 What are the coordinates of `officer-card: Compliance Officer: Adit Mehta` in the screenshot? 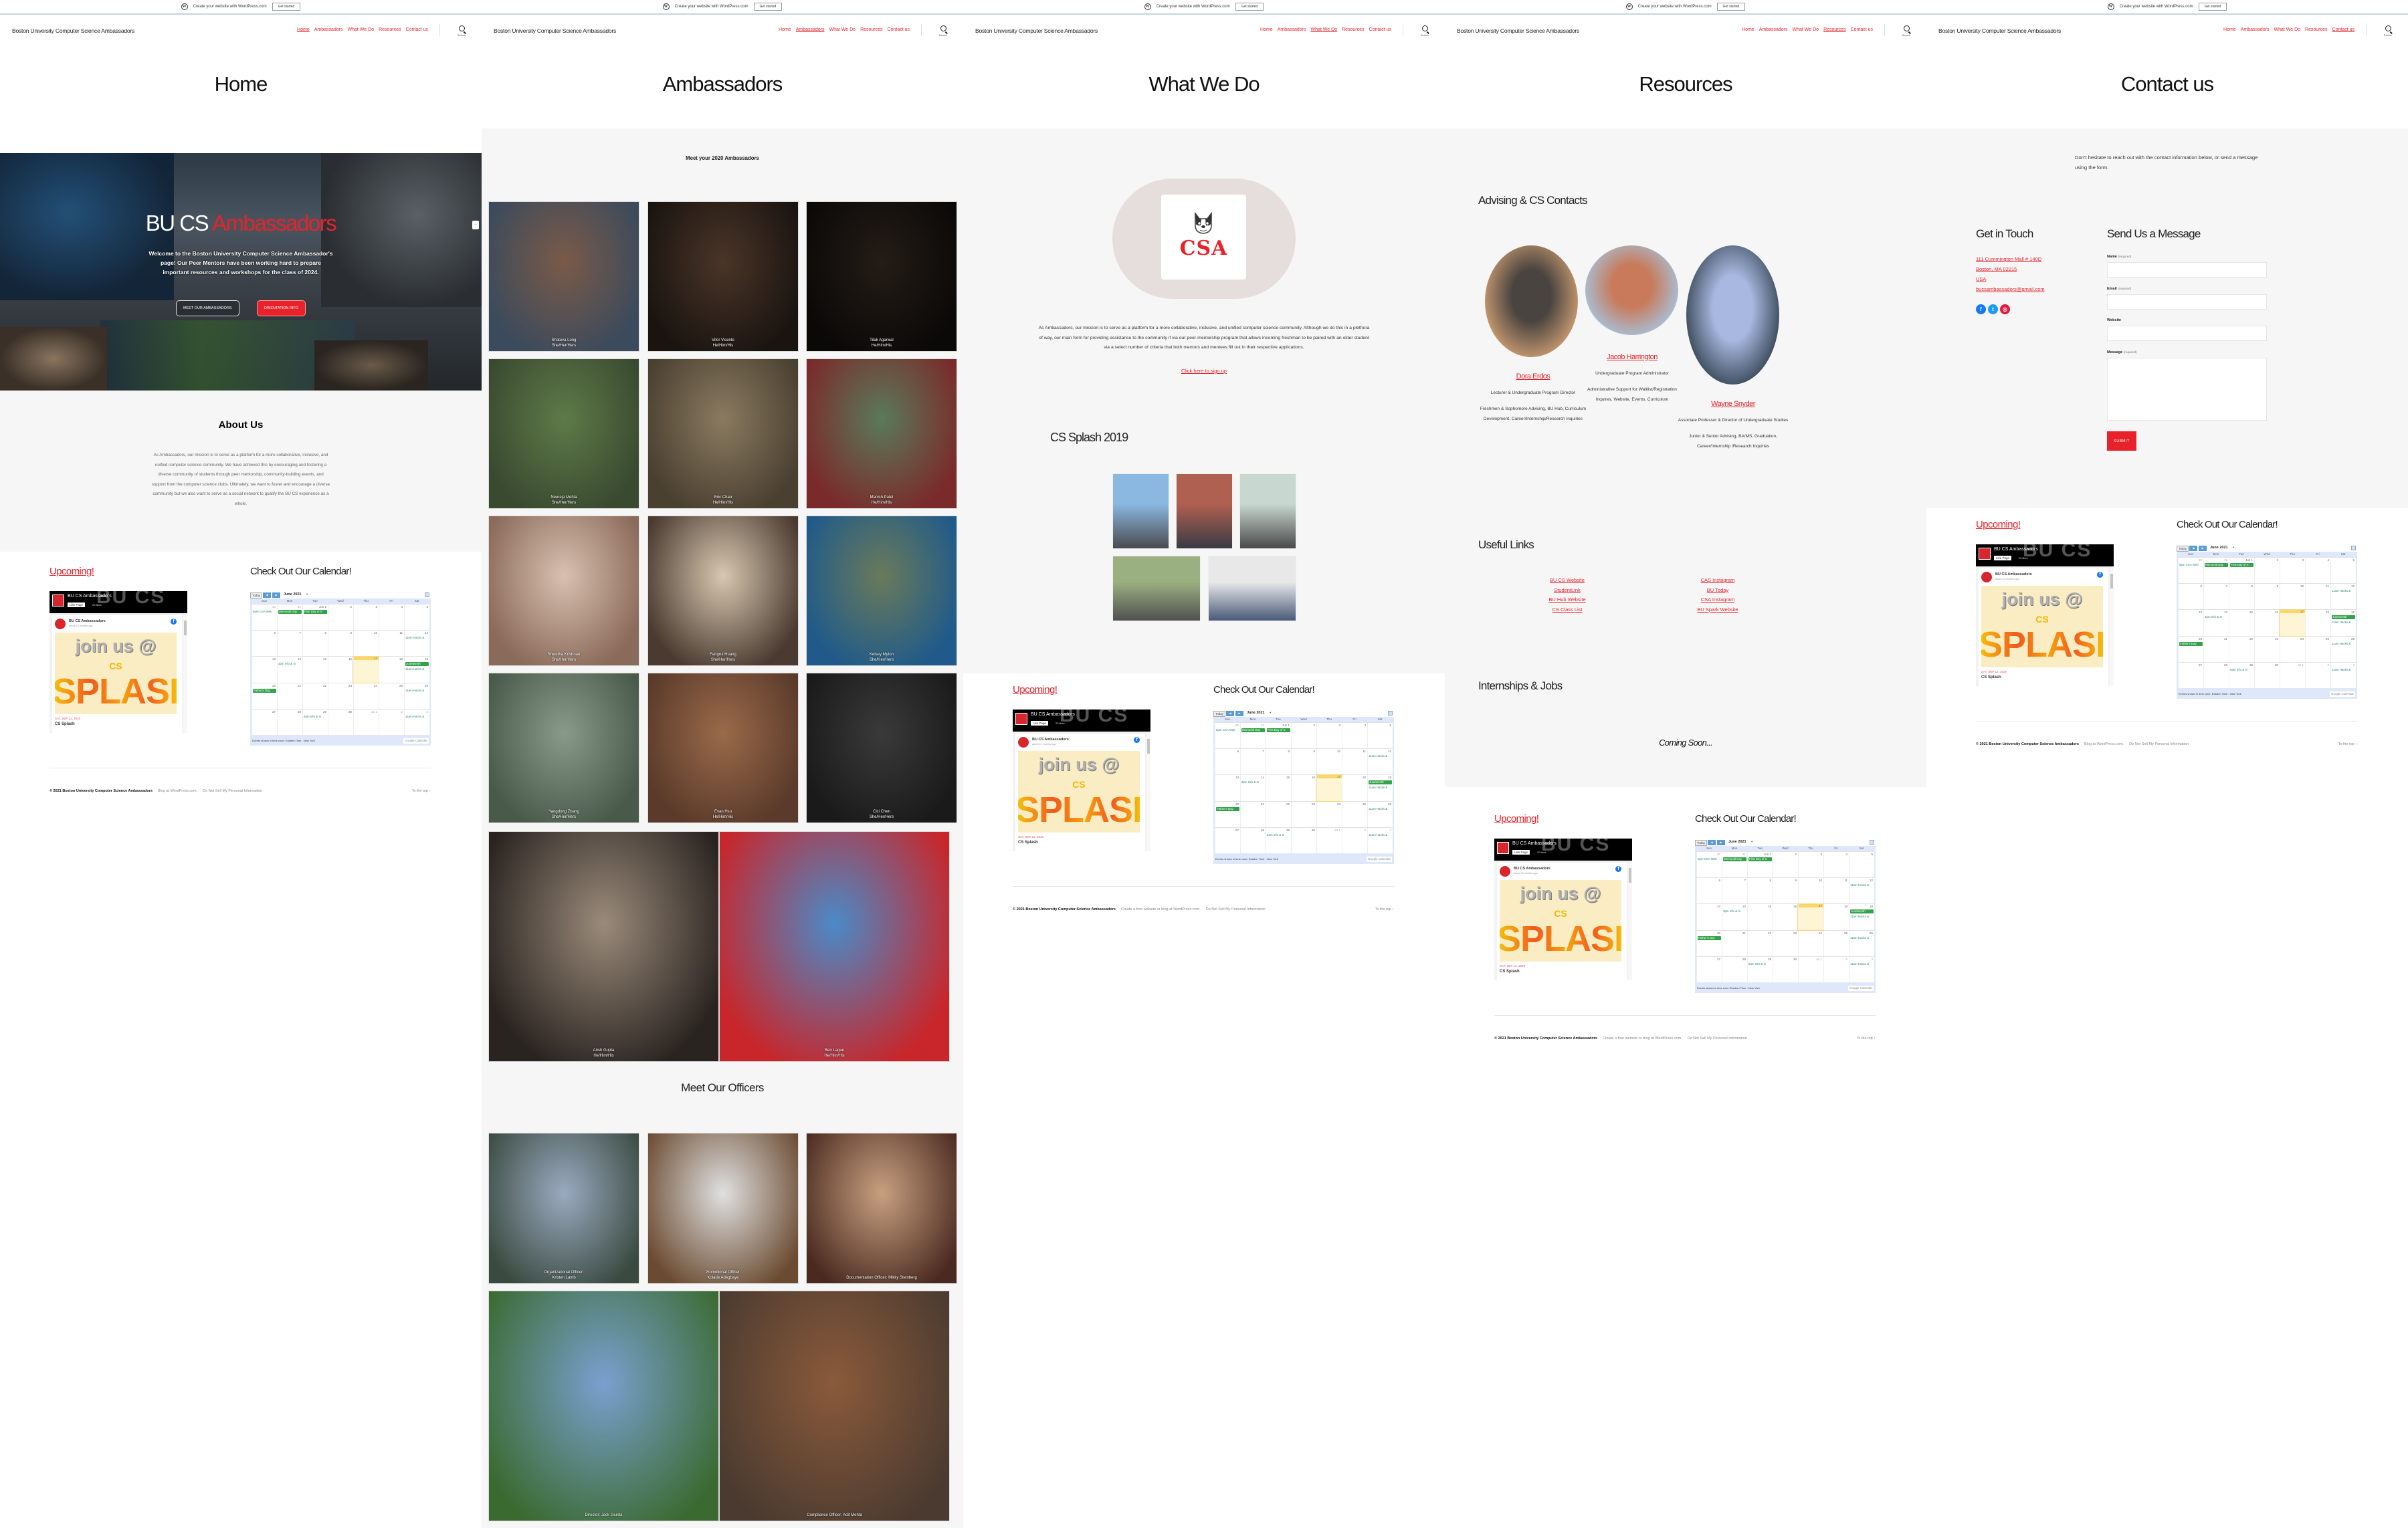 It's located at (834, 1406).